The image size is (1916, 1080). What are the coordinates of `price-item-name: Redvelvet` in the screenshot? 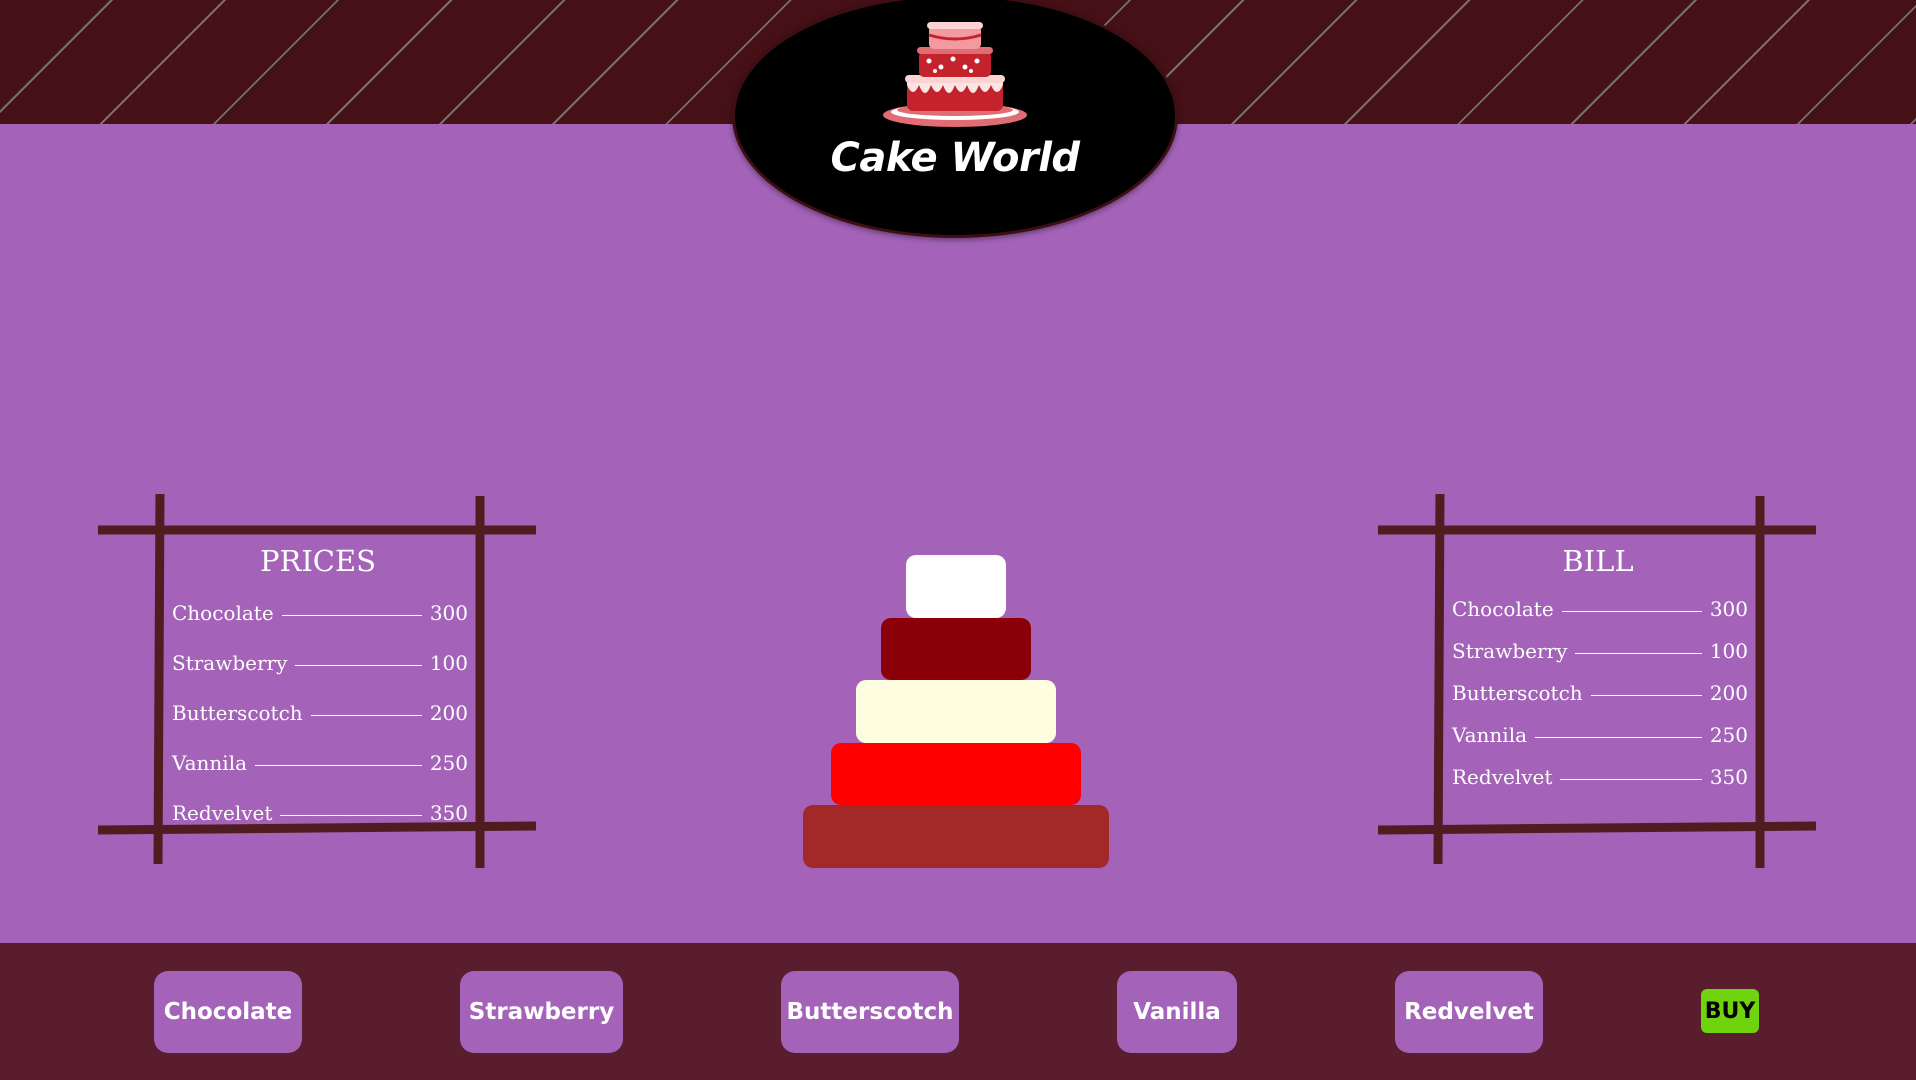 It's located at (222, 813).